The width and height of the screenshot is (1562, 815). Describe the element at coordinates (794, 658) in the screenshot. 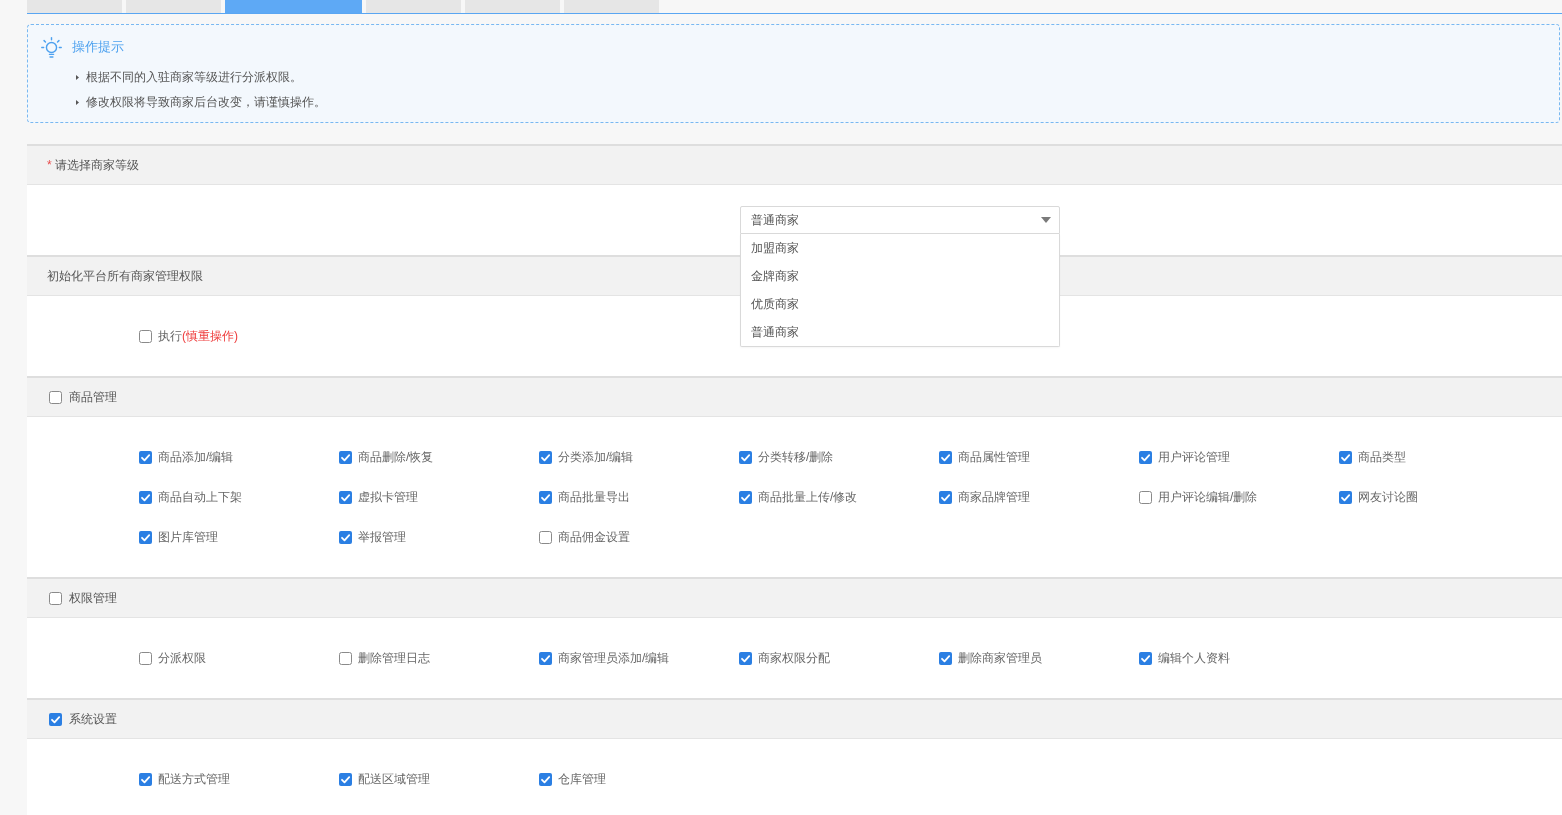

I see `checkbox-label: 商家权限分配` at that location.